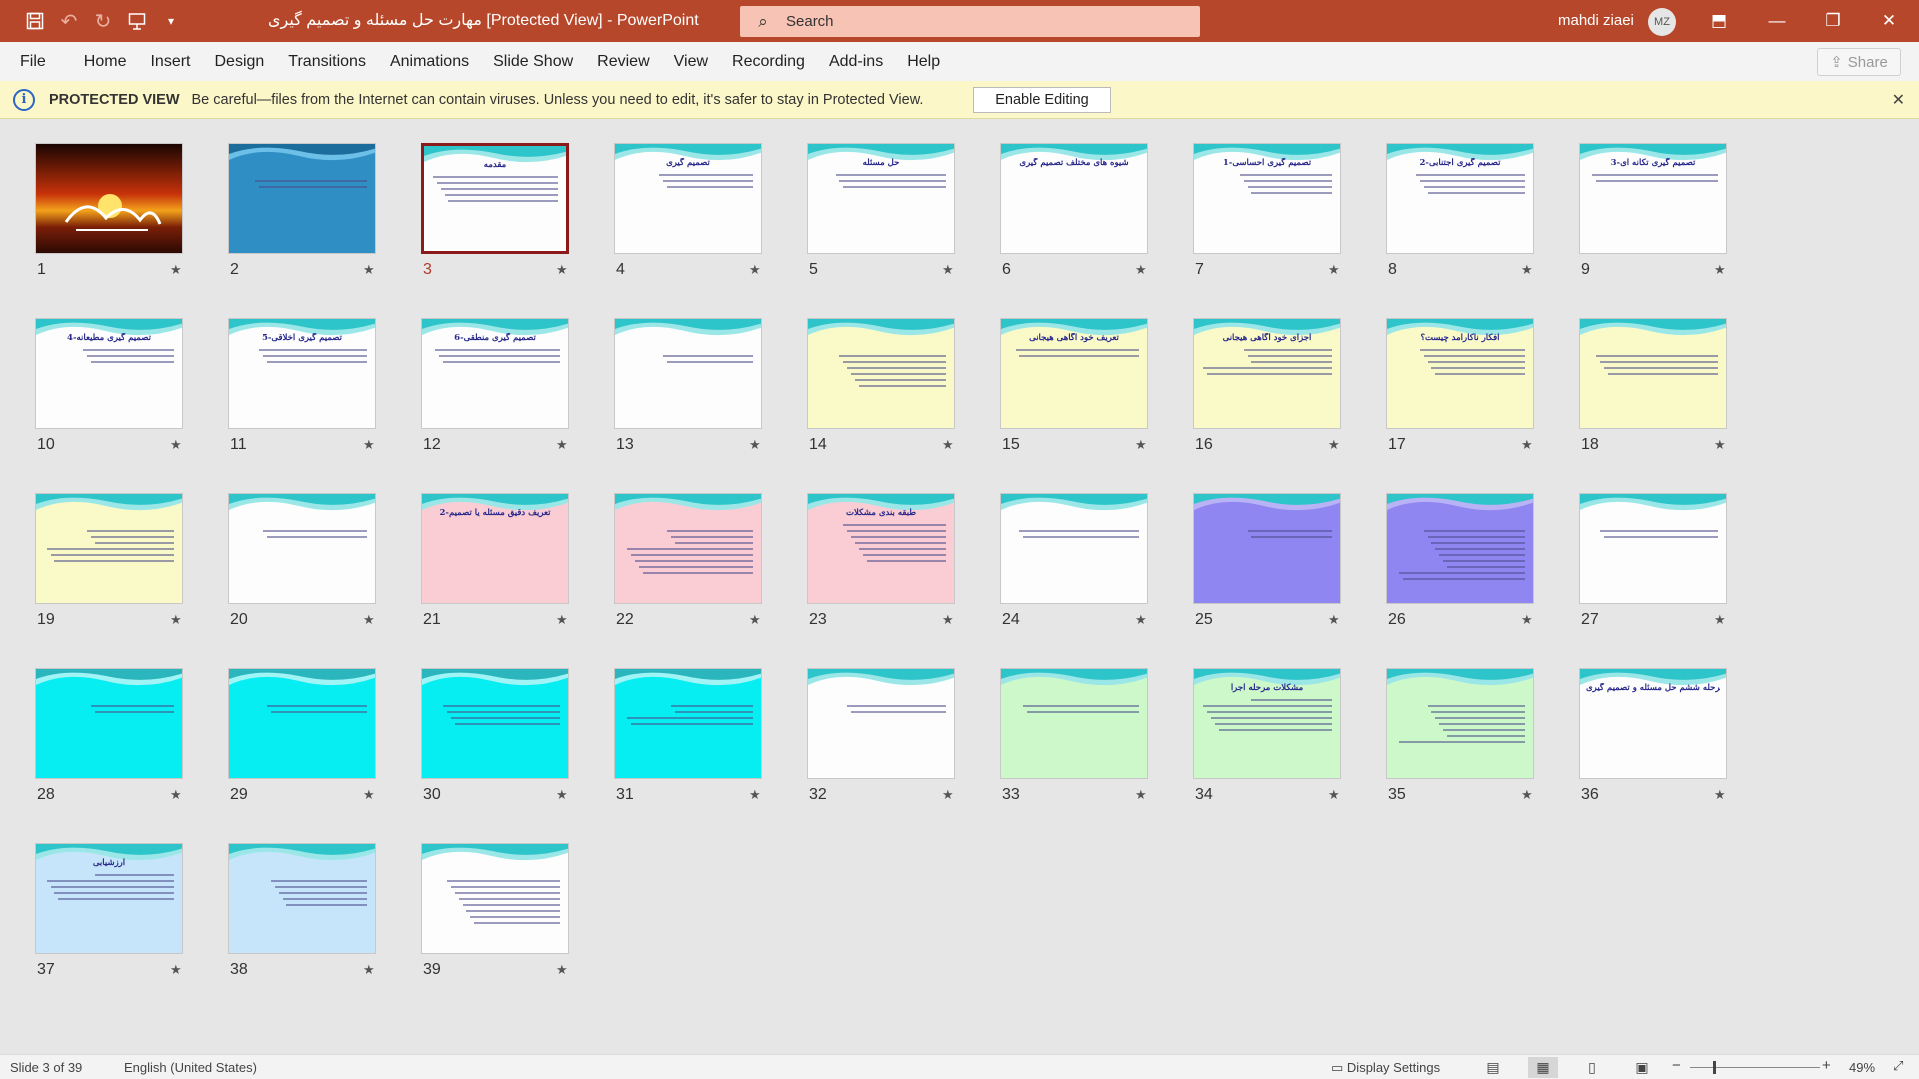 The width and height of the screenshot is (1919, 1079). What do you see at coordinates (1662, 22) in the screenshot?
I see `avatar: MZ` at bounding box center [1662, 22].